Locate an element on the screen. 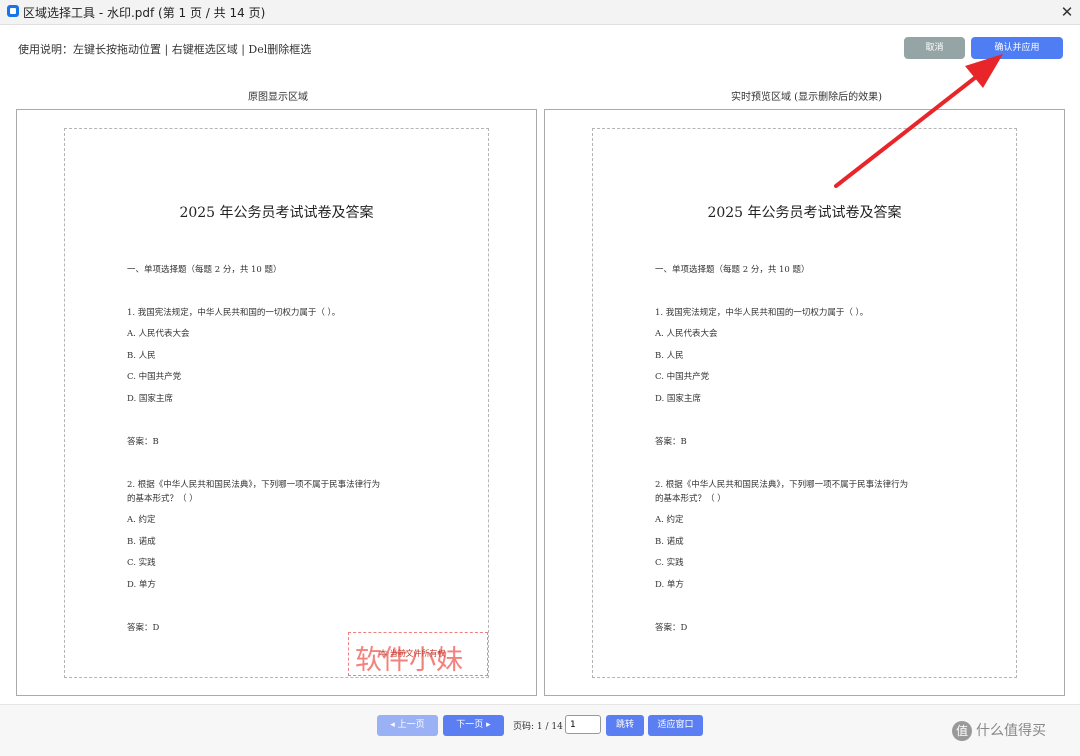 The image size is (1080, 756). brand-text: 什么值得买 is located at coordinates (1011, 731).